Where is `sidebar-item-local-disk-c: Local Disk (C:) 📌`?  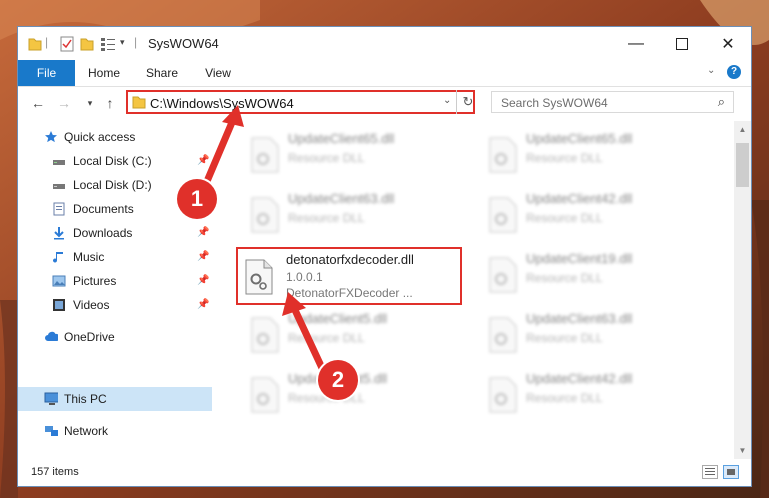
sidebar-item-local-disk-c: Local Disk (C:) 📌 is located at coordinates (115, 161).